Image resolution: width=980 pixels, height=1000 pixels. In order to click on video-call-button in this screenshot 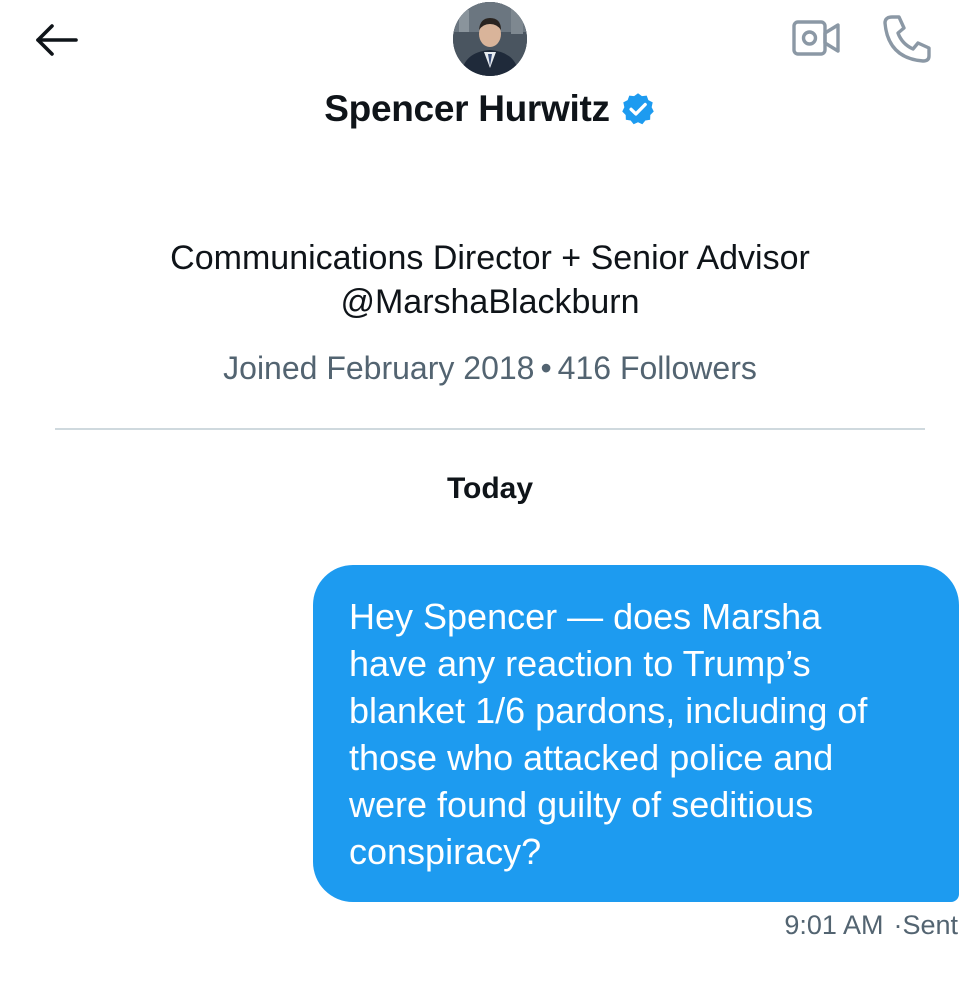, I will do `click(816, 38)`.